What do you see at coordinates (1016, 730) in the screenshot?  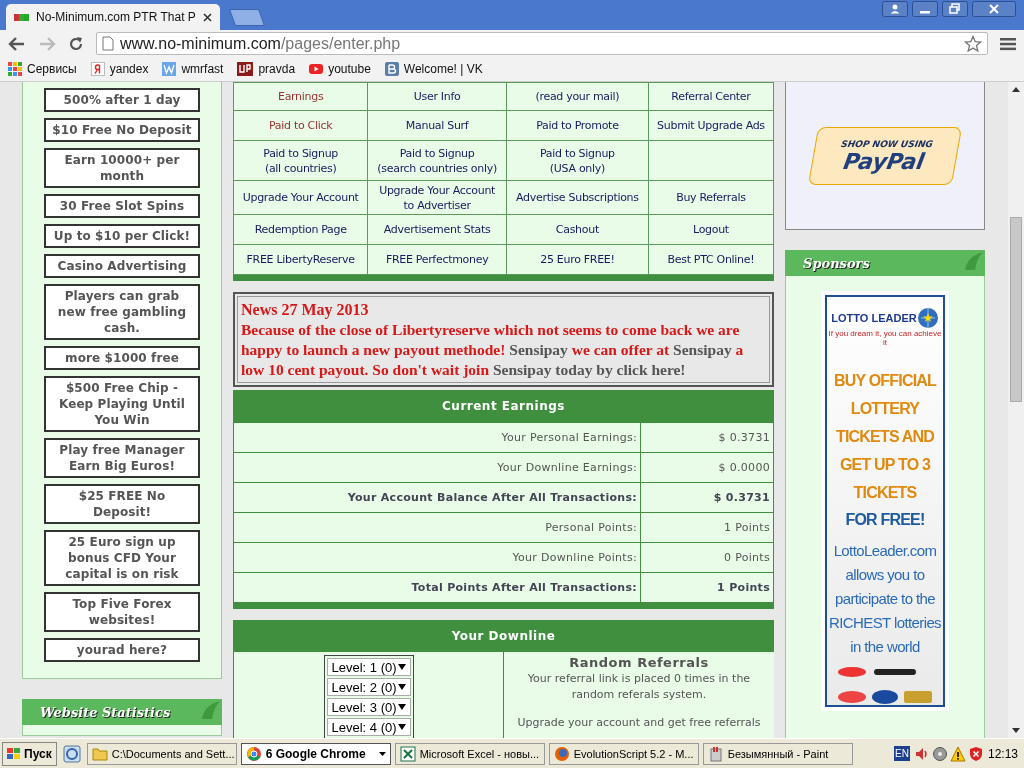 I see `down-arrow-icon` at bounding box center [1016, 730].